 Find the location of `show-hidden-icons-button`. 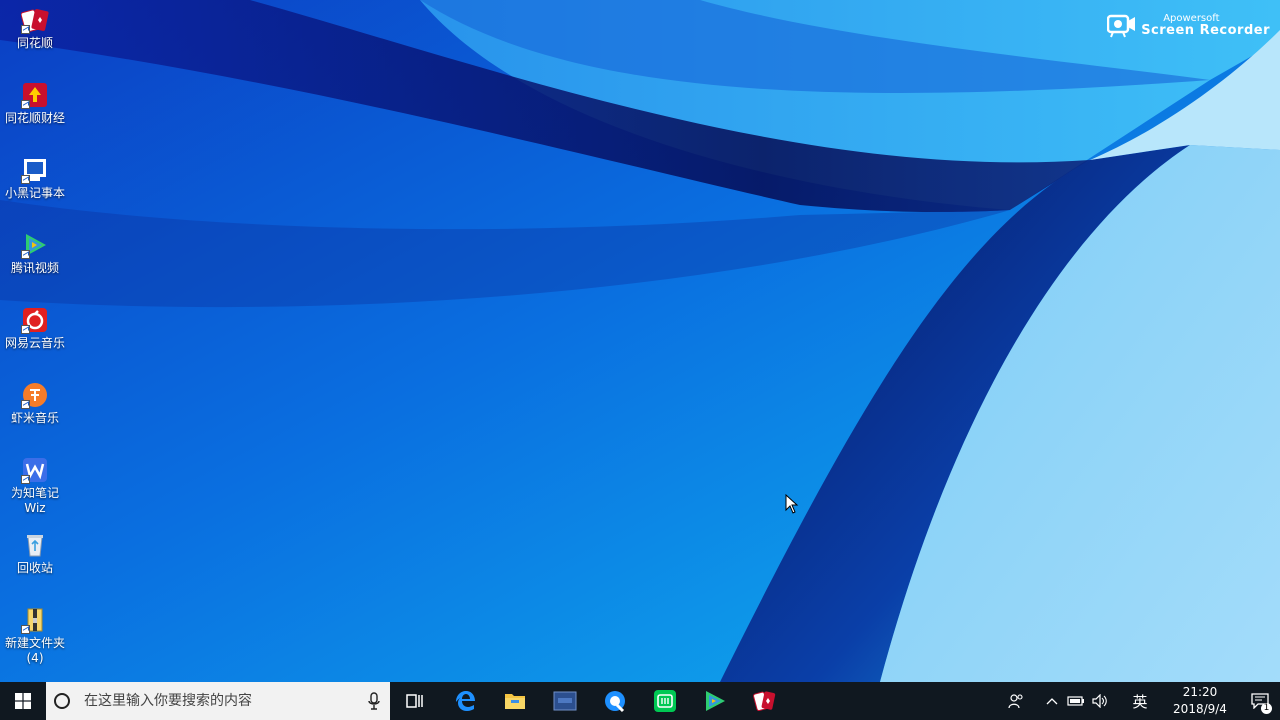

show-hidden-icons-button is located at coordinates (1052, 701).